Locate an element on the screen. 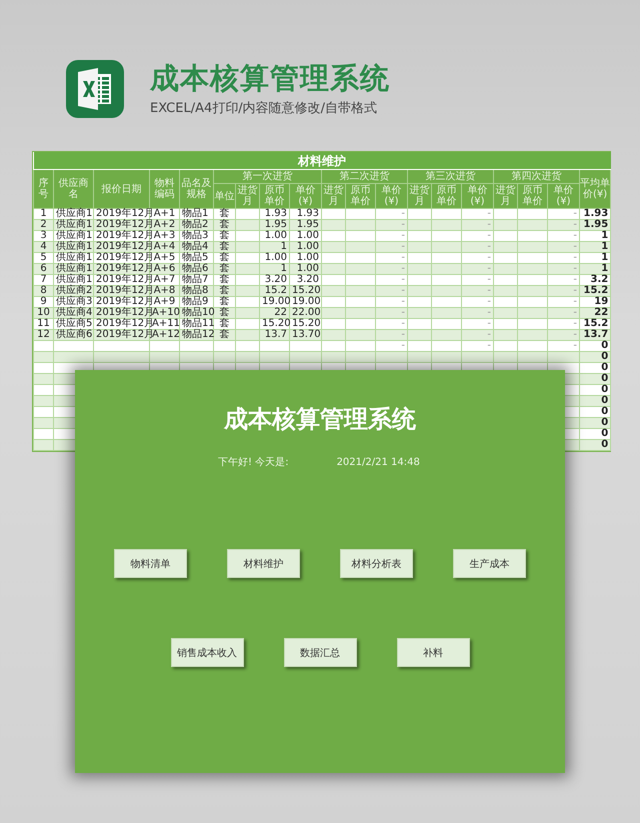  table-cell: 套 is located at coordinates (225, 313).